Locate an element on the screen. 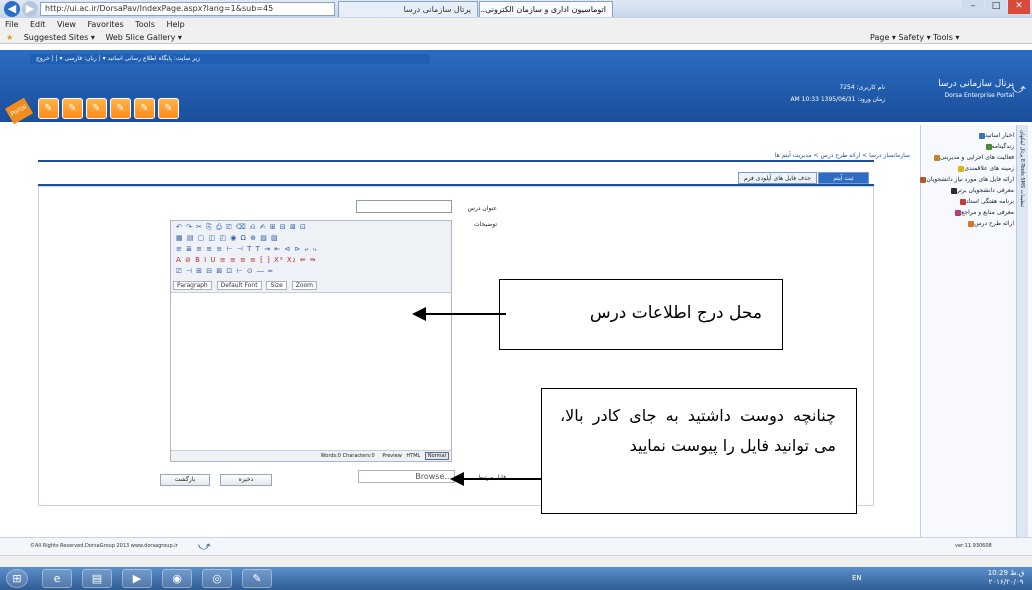  sidebar-item-weekly-schedule: برنامه هفتگی استاد is located at coordinates (986, 201).